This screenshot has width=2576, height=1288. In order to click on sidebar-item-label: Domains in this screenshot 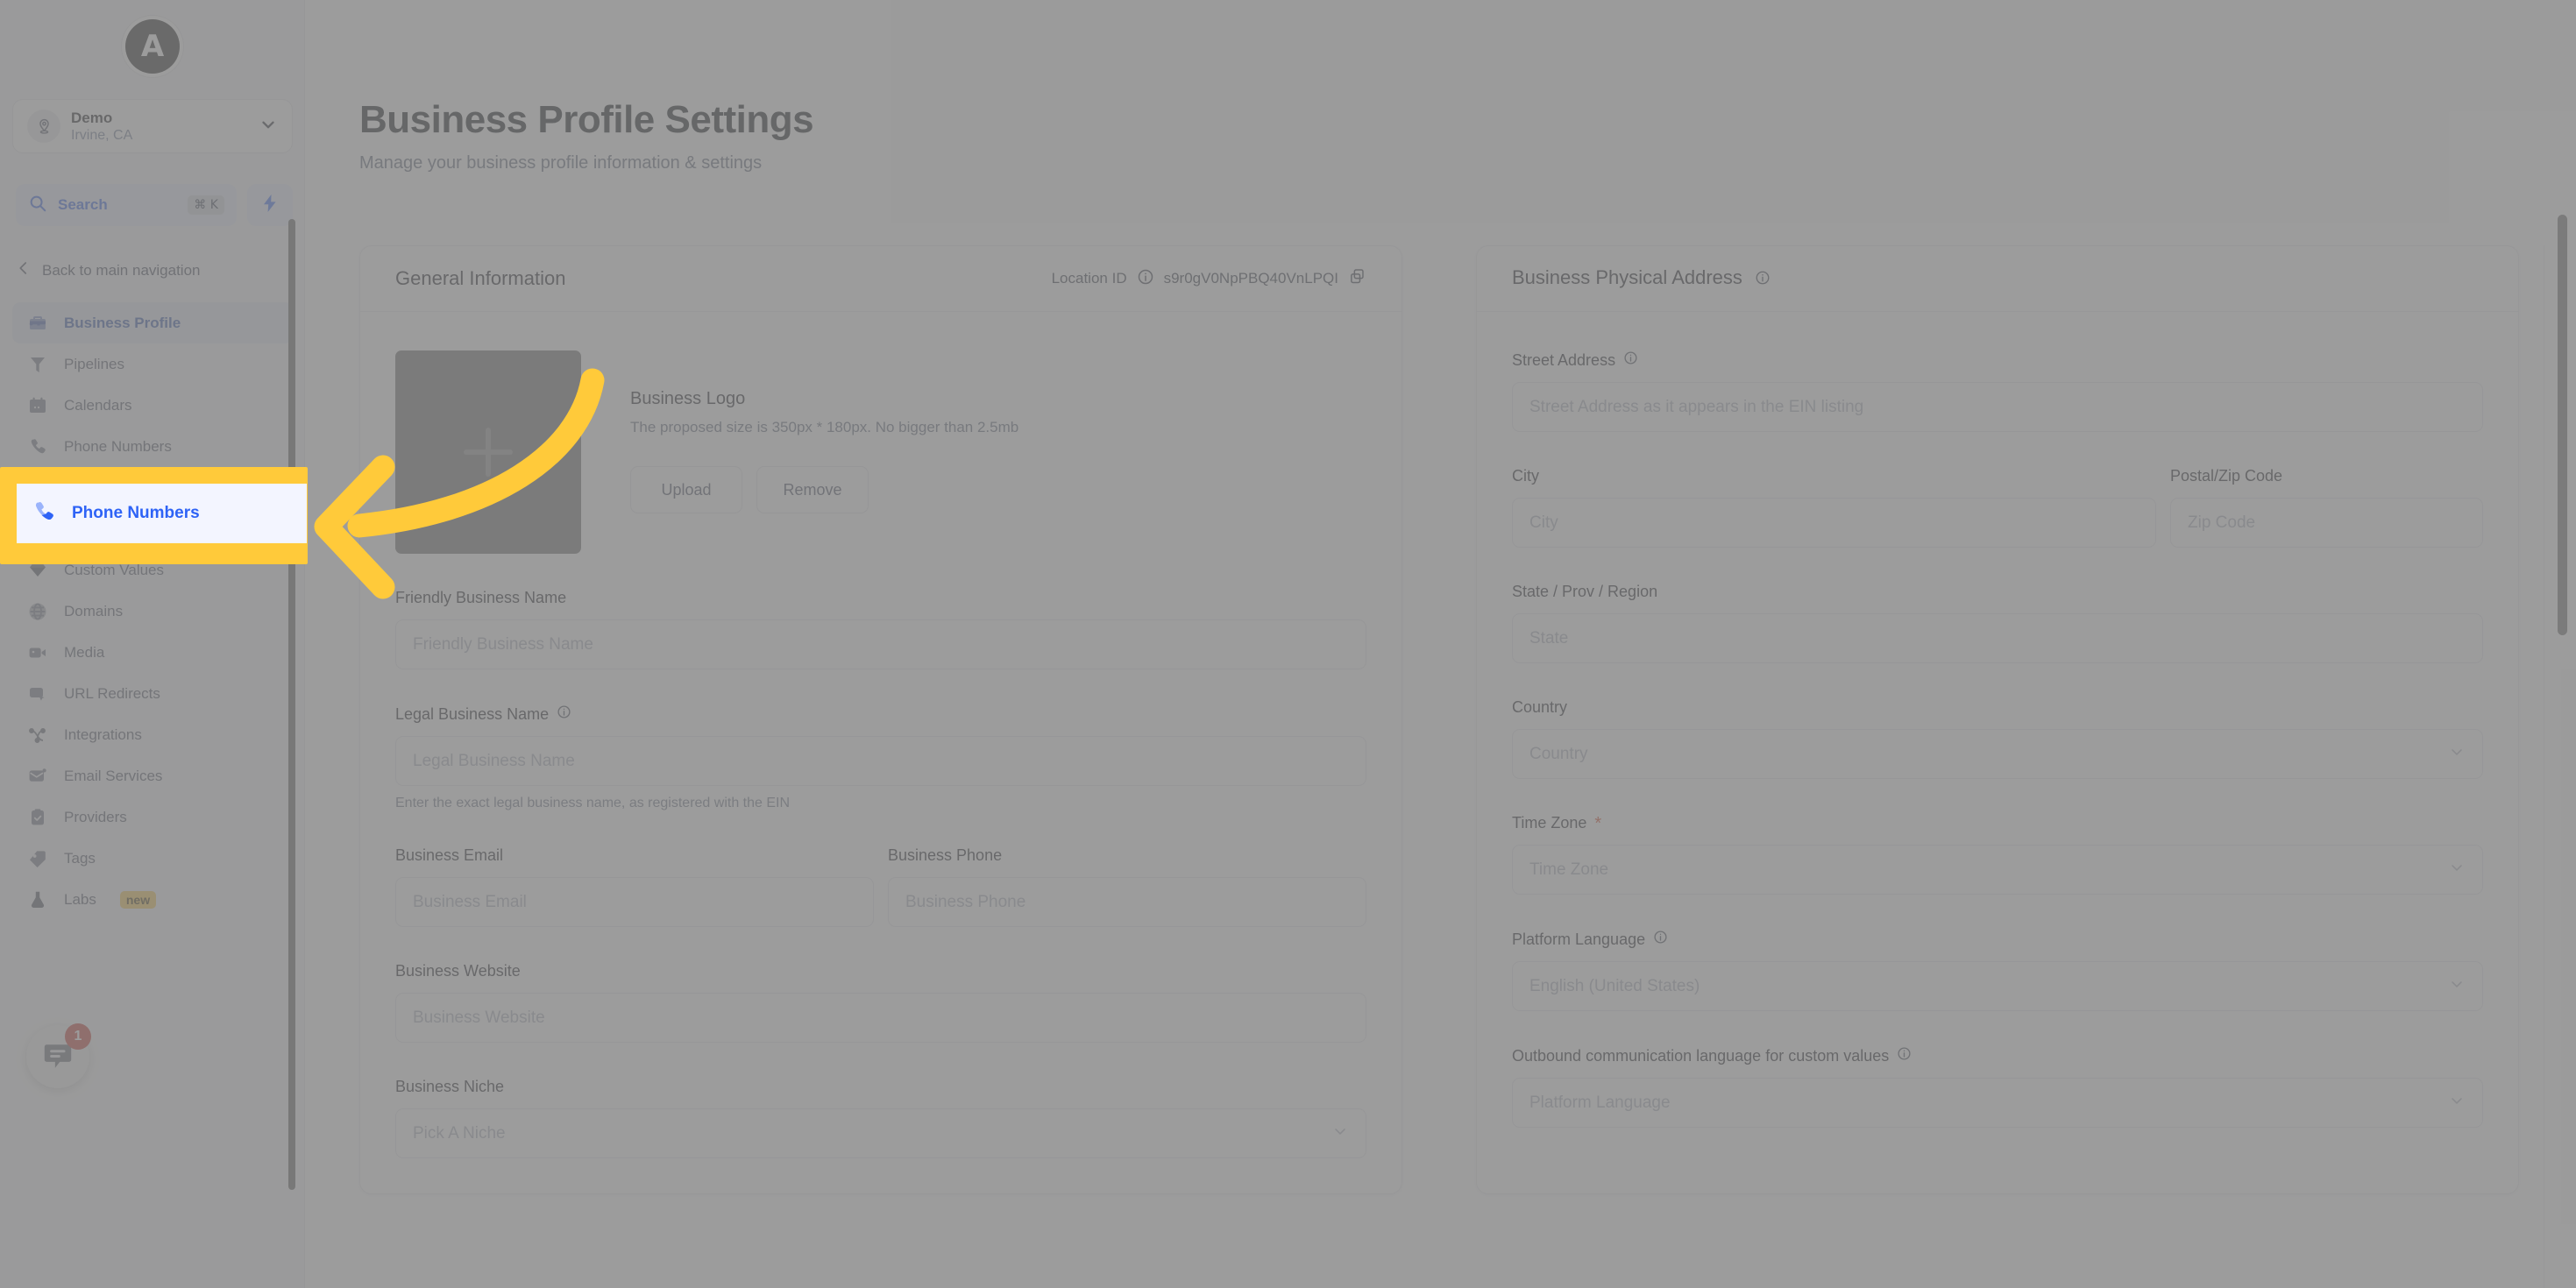, I will do `click(94, 610)`.